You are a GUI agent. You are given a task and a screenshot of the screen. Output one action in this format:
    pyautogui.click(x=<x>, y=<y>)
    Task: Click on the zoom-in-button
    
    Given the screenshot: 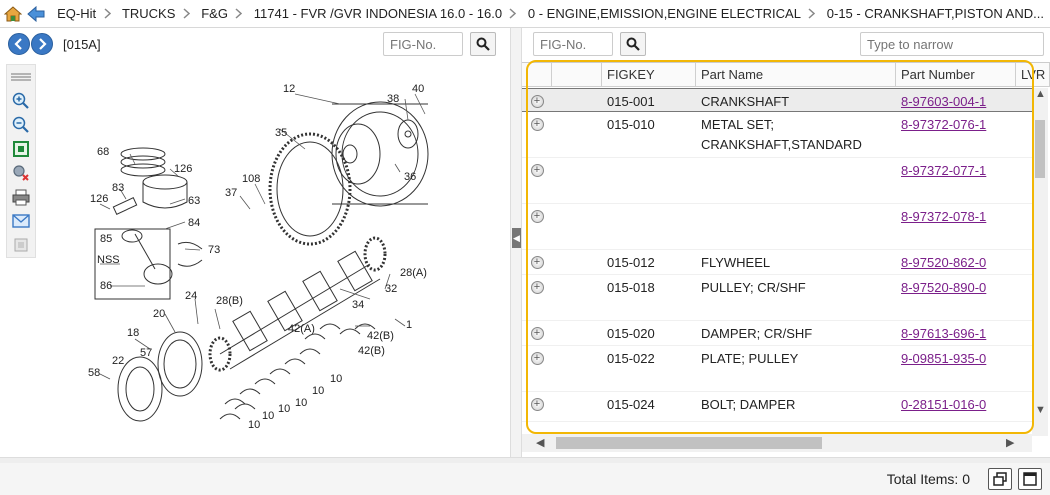 What is the action you would take?
    pyautogui.click(x=21, y=101)
    